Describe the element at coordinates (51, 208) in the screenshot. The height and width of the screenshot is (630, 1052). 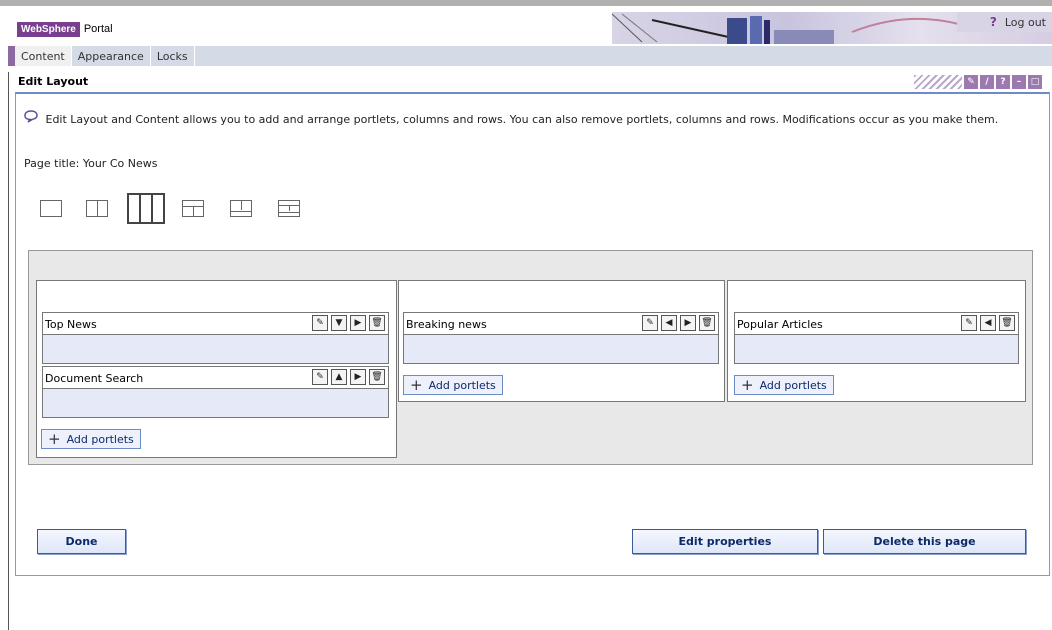
I see `layout-one-column-icon` at that location.